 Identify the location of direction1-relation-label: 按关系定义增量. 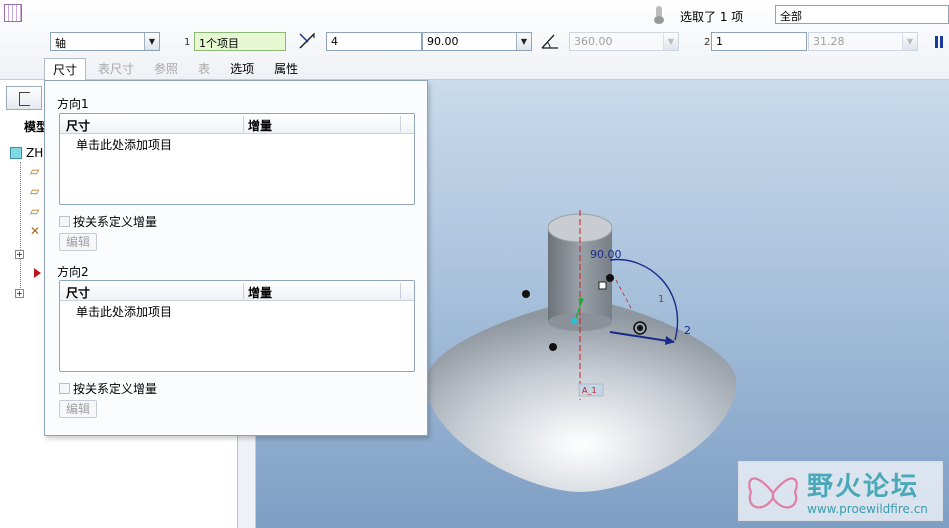
(115, 222).